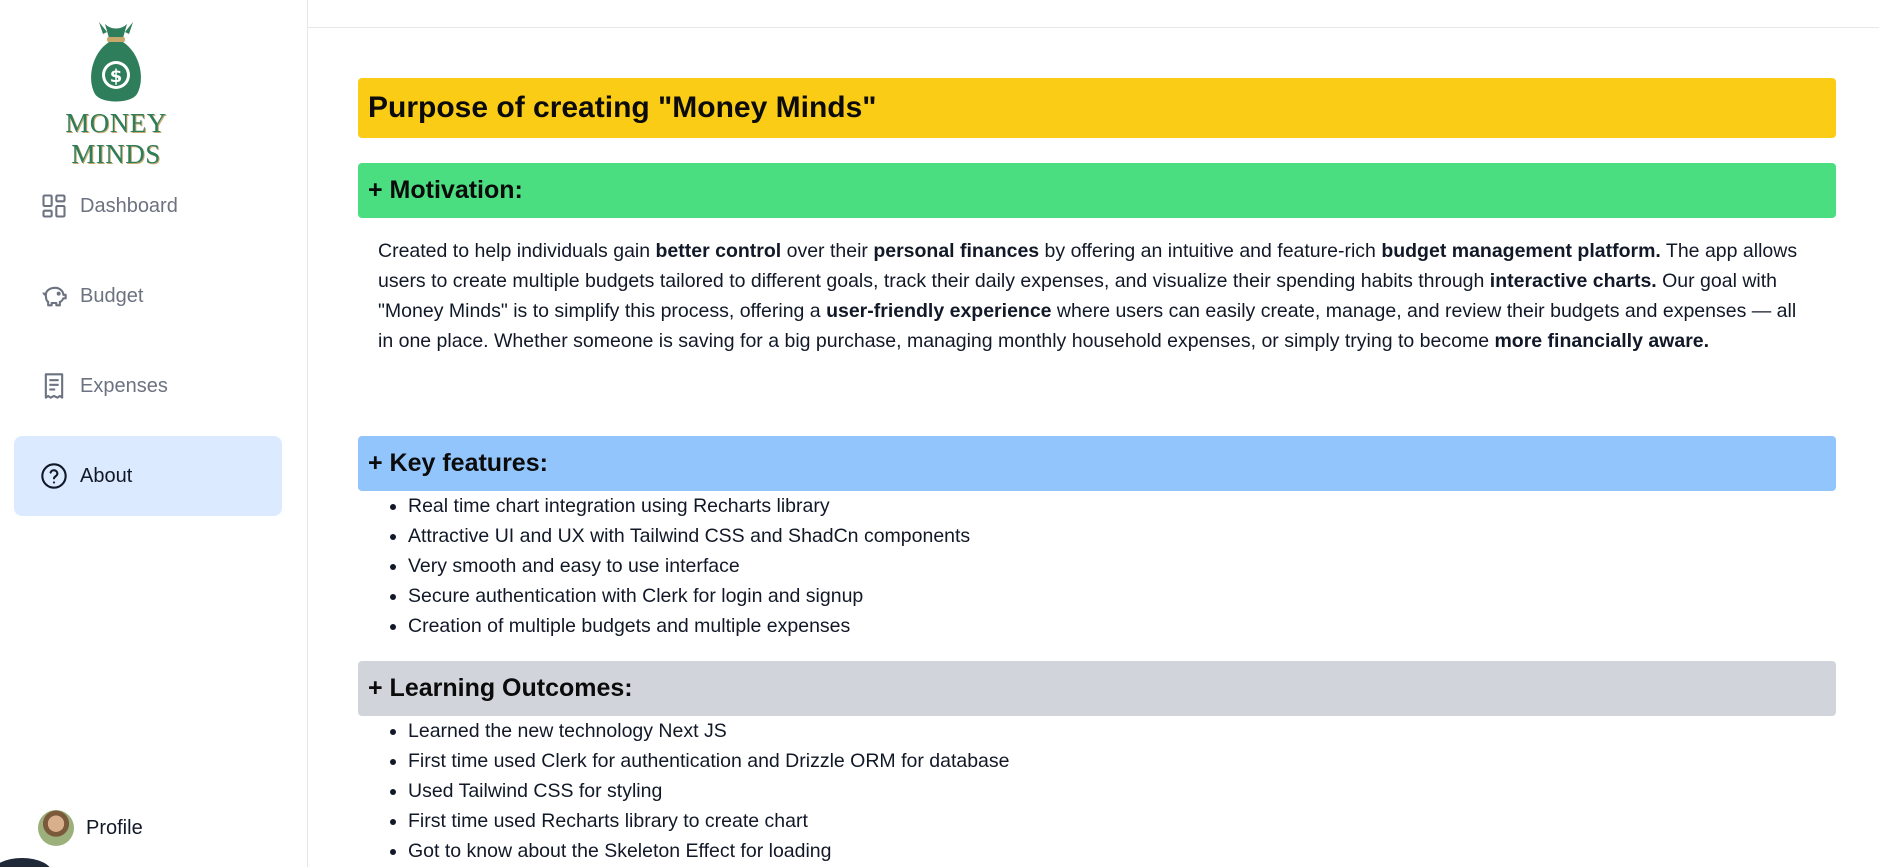 This screenshot has width=1879, height=867. What do you see at coordinates (1097, 688) in the screenshot?
I see `learning-outcomes-heading: + Learning Outcomes:` at bounding box center [1097, 688].